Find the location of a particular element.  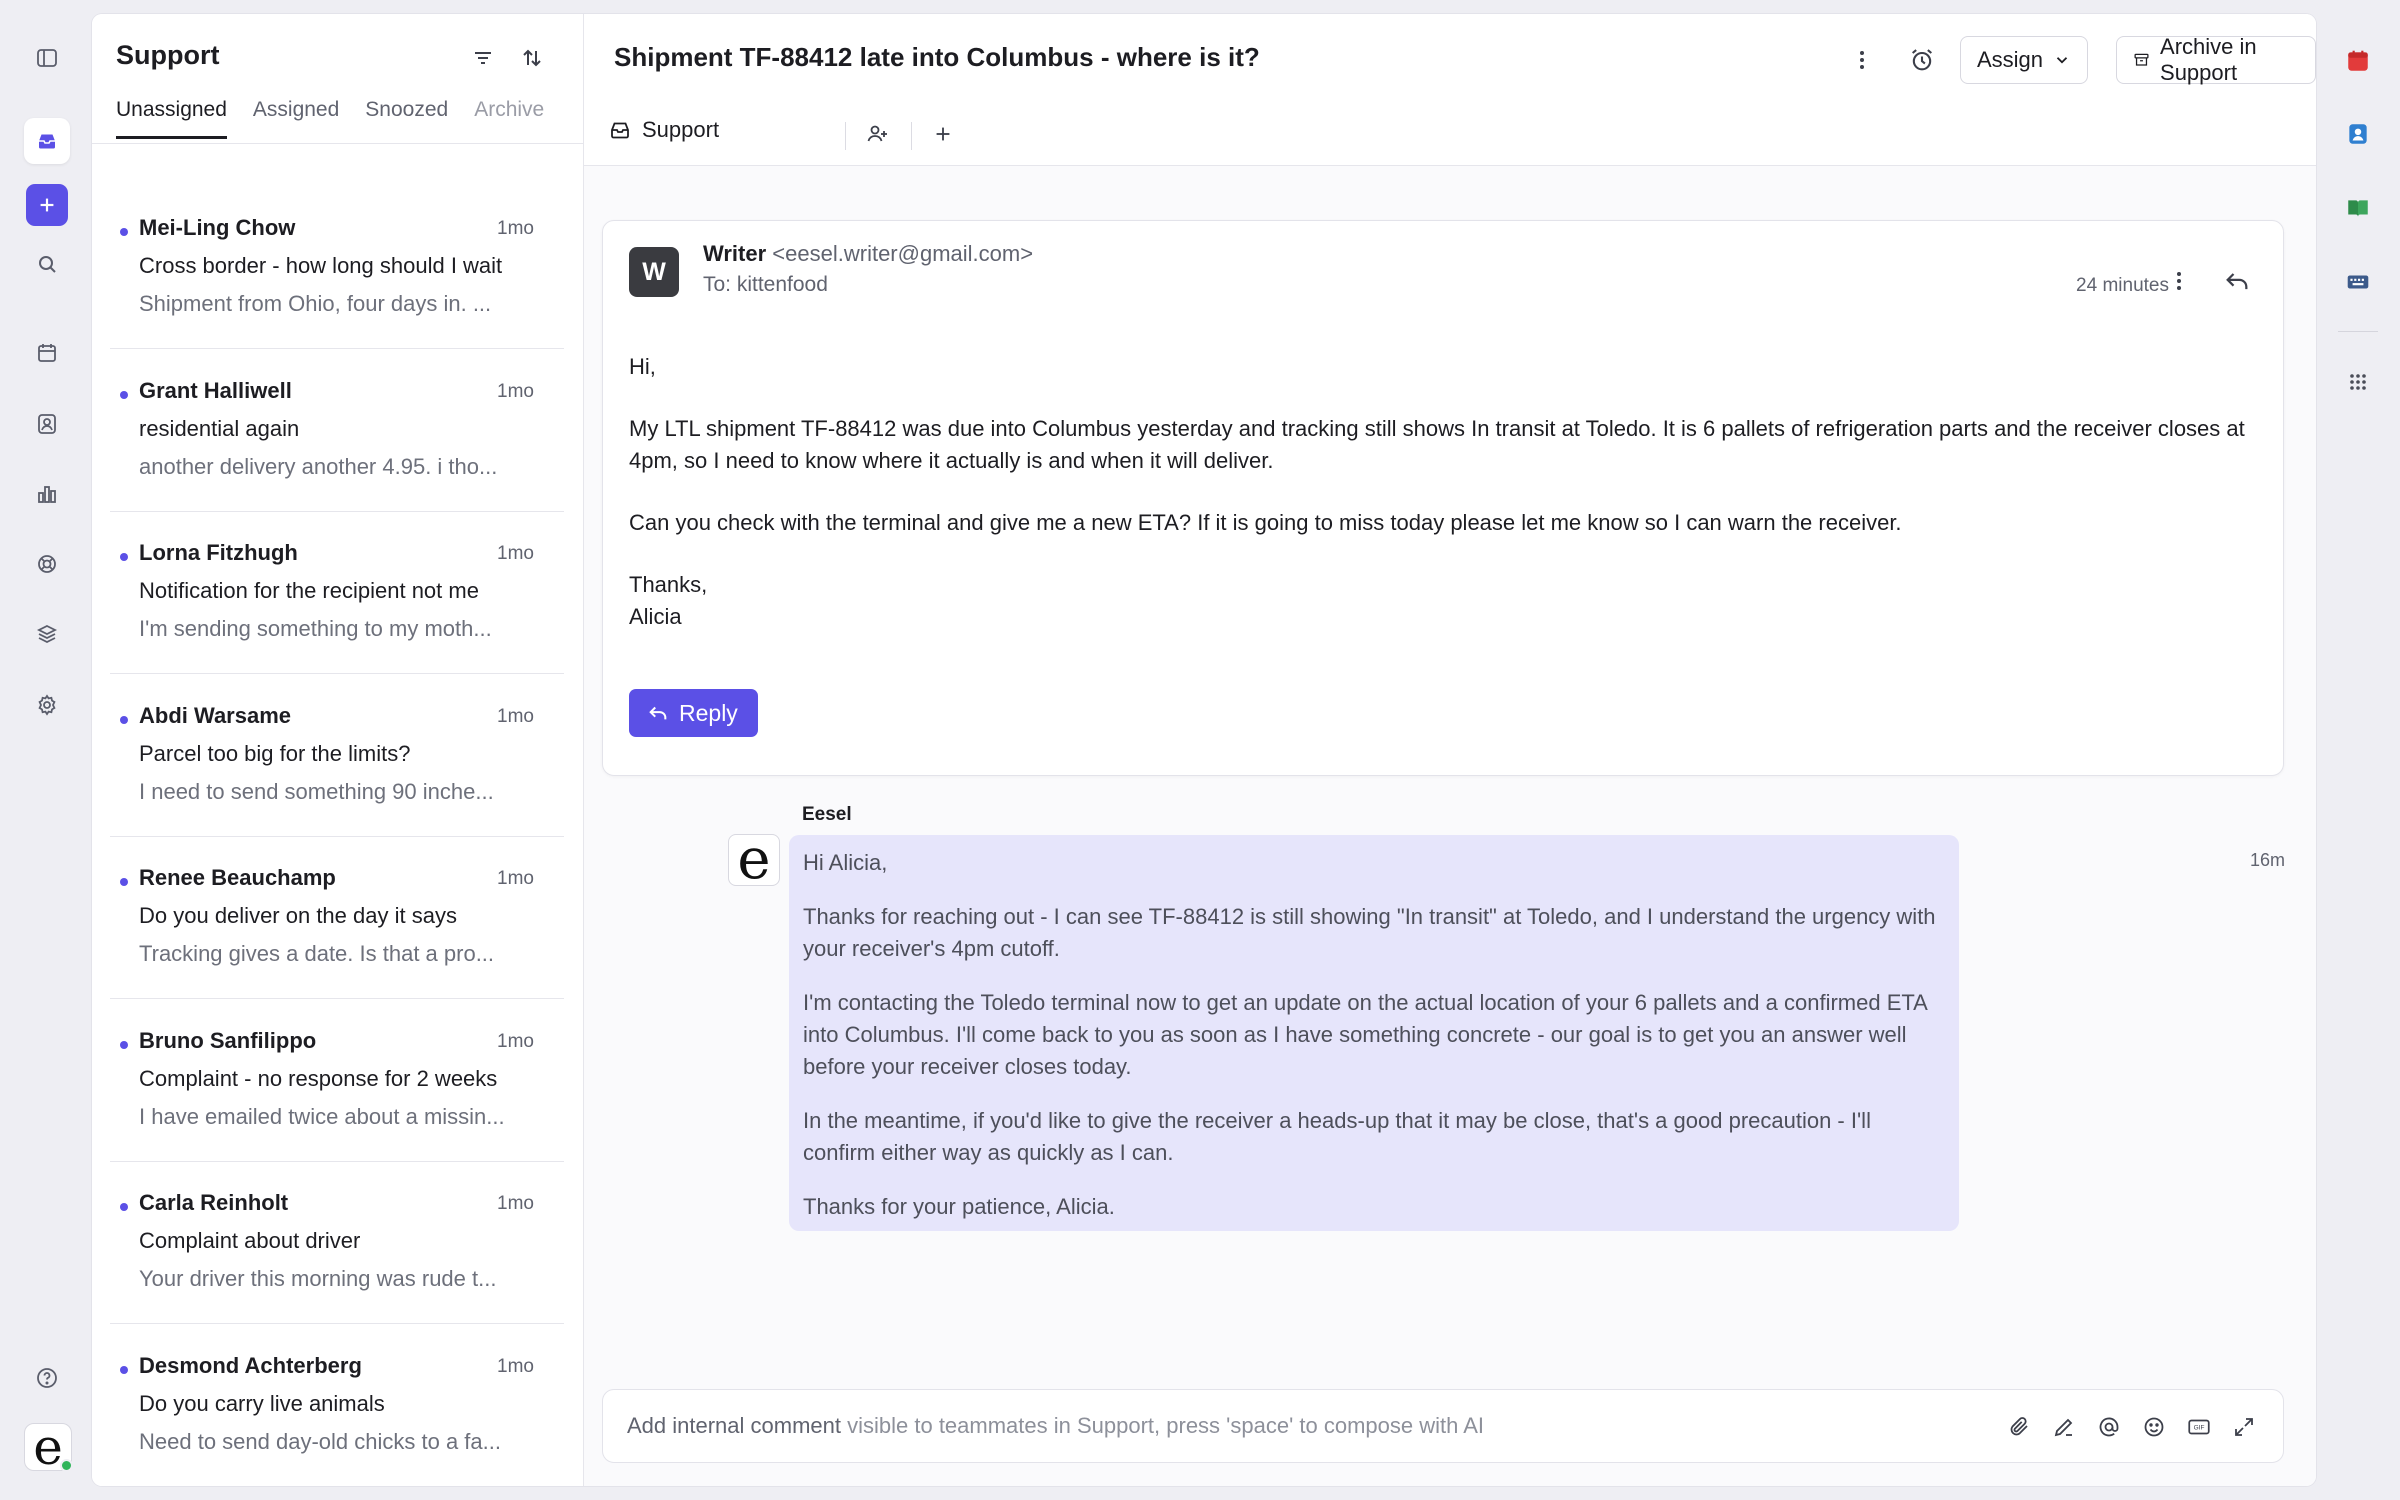

layers-icon is located at coordinates (47, 634).